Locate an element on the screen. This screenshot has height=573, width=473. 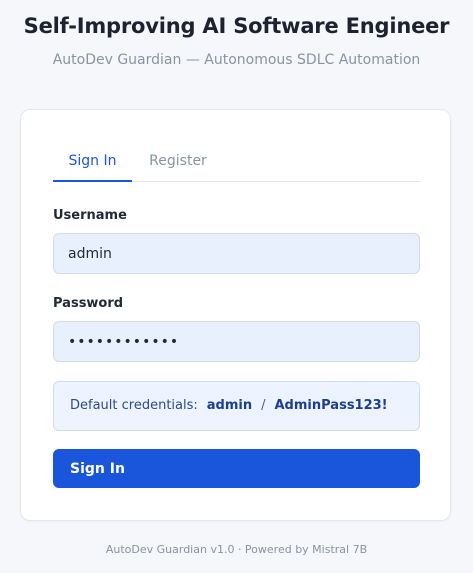
password-label: Password is located at coordinates (88, 303).